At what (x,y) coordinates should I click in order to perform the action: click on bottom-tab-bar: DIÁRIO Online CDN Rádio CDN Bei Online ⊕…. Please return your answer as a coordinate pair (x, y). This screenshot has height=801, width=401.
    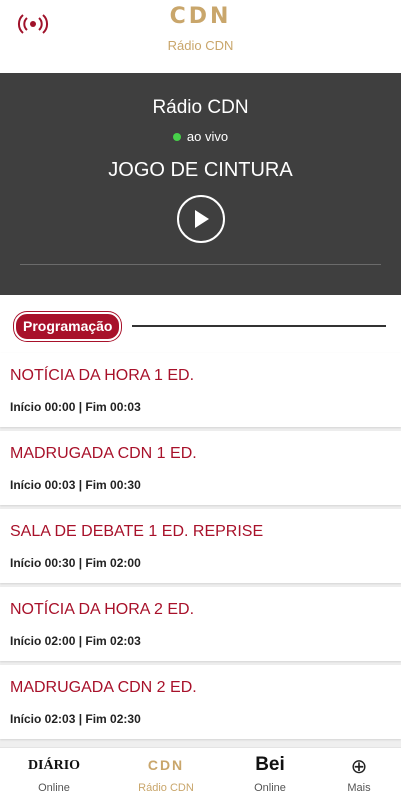
    Looking at the image, I should click on (200, 774).